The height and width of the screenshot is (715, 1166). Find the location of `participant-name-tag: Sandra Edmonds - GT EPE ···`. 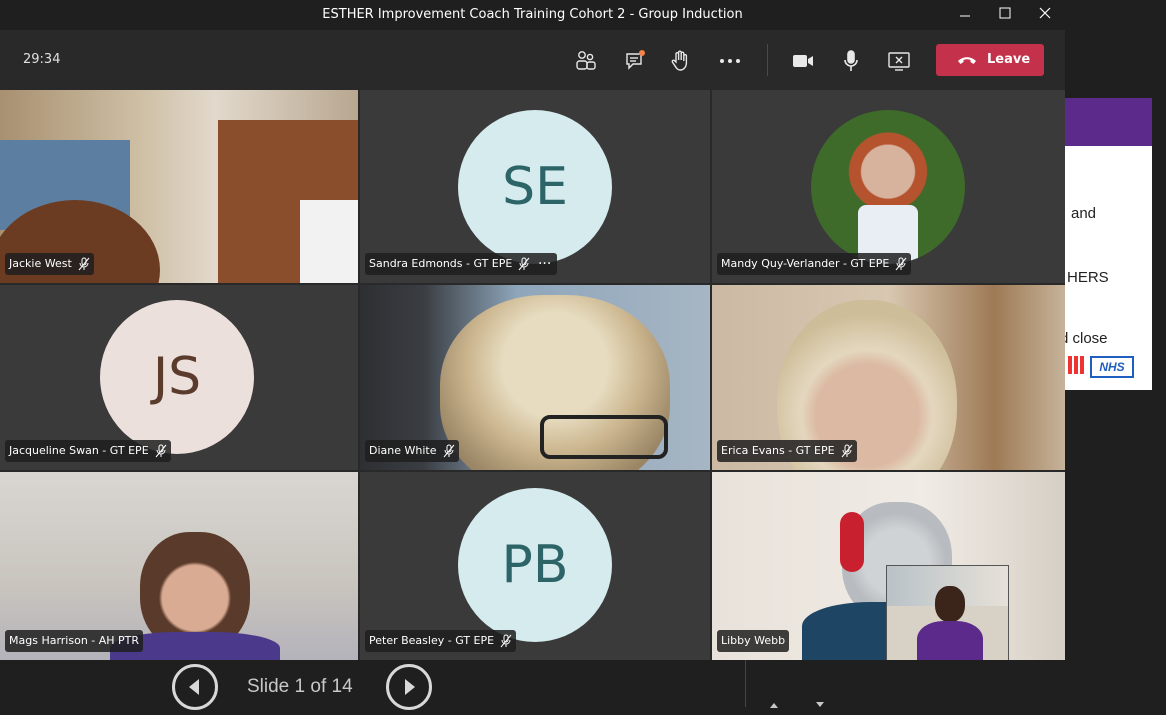

participant-name-tag: Sandra Edmonds - GT EPE ··· is located at coordinates (461, 264).